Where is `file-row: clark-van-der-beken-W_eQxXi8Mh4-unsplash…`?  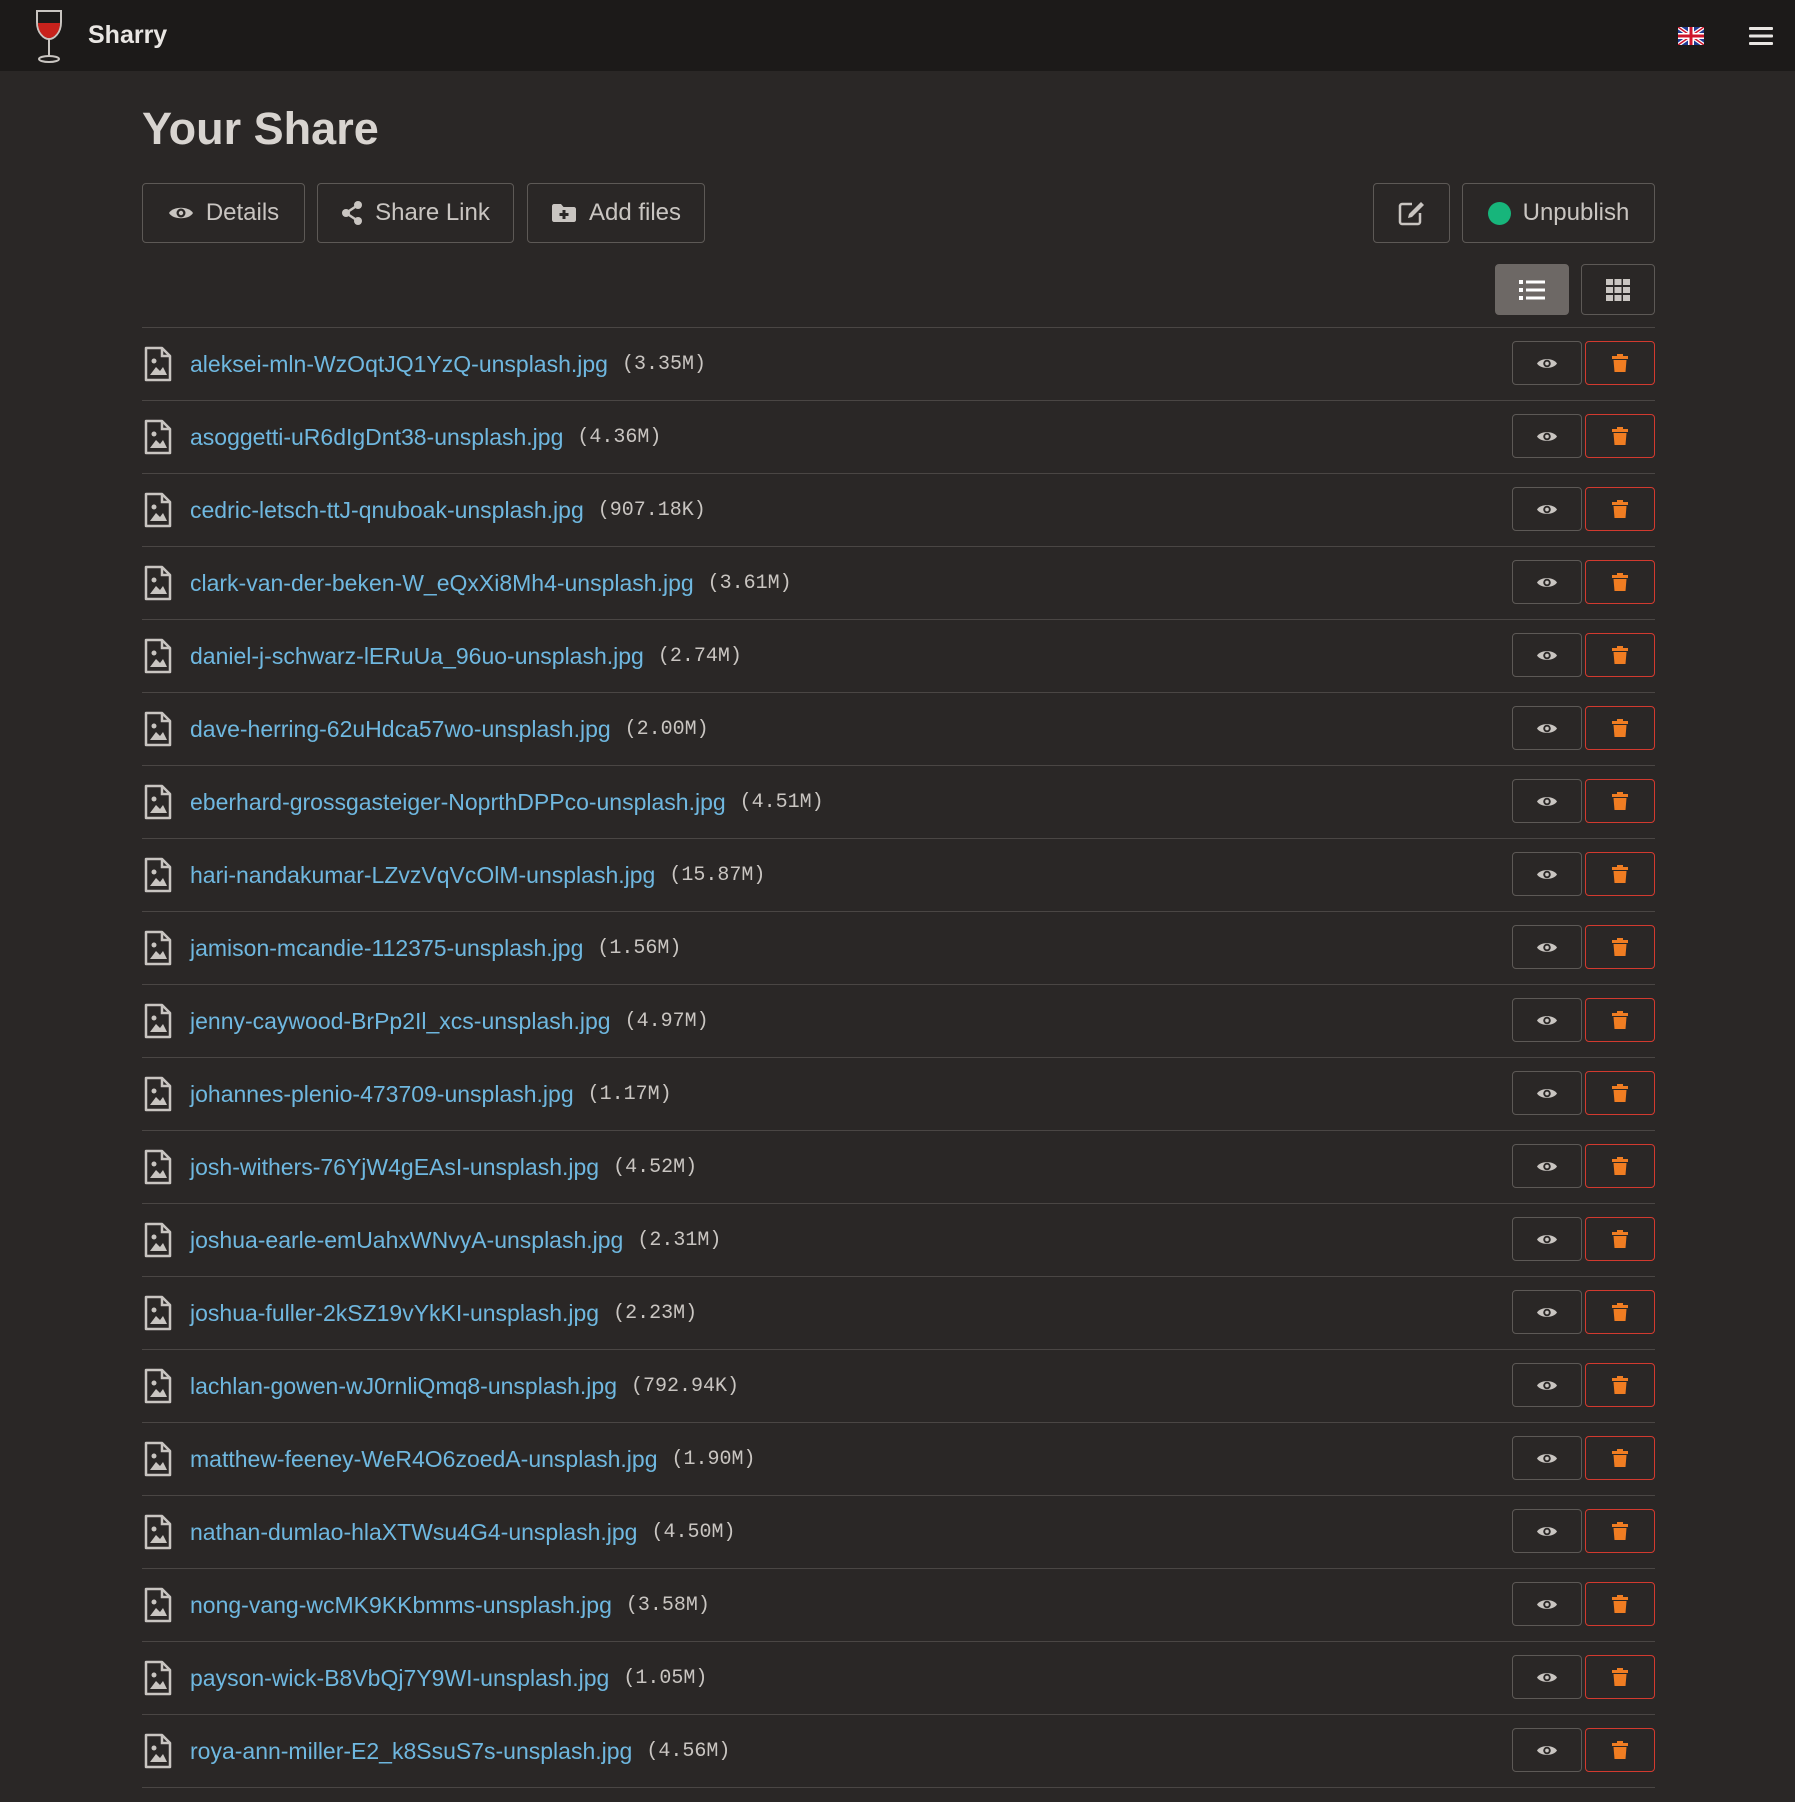
file-row: clark-van-der-beken-W_eQxXi8Mh4-unsplash… is located at coordinates (898, 583).